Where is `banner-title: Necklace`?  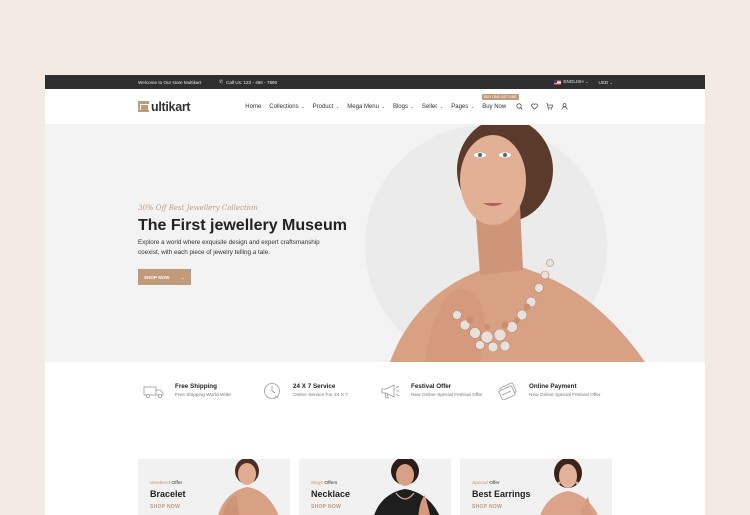
banner-title: Necklace is located at coordinates (331, 494).